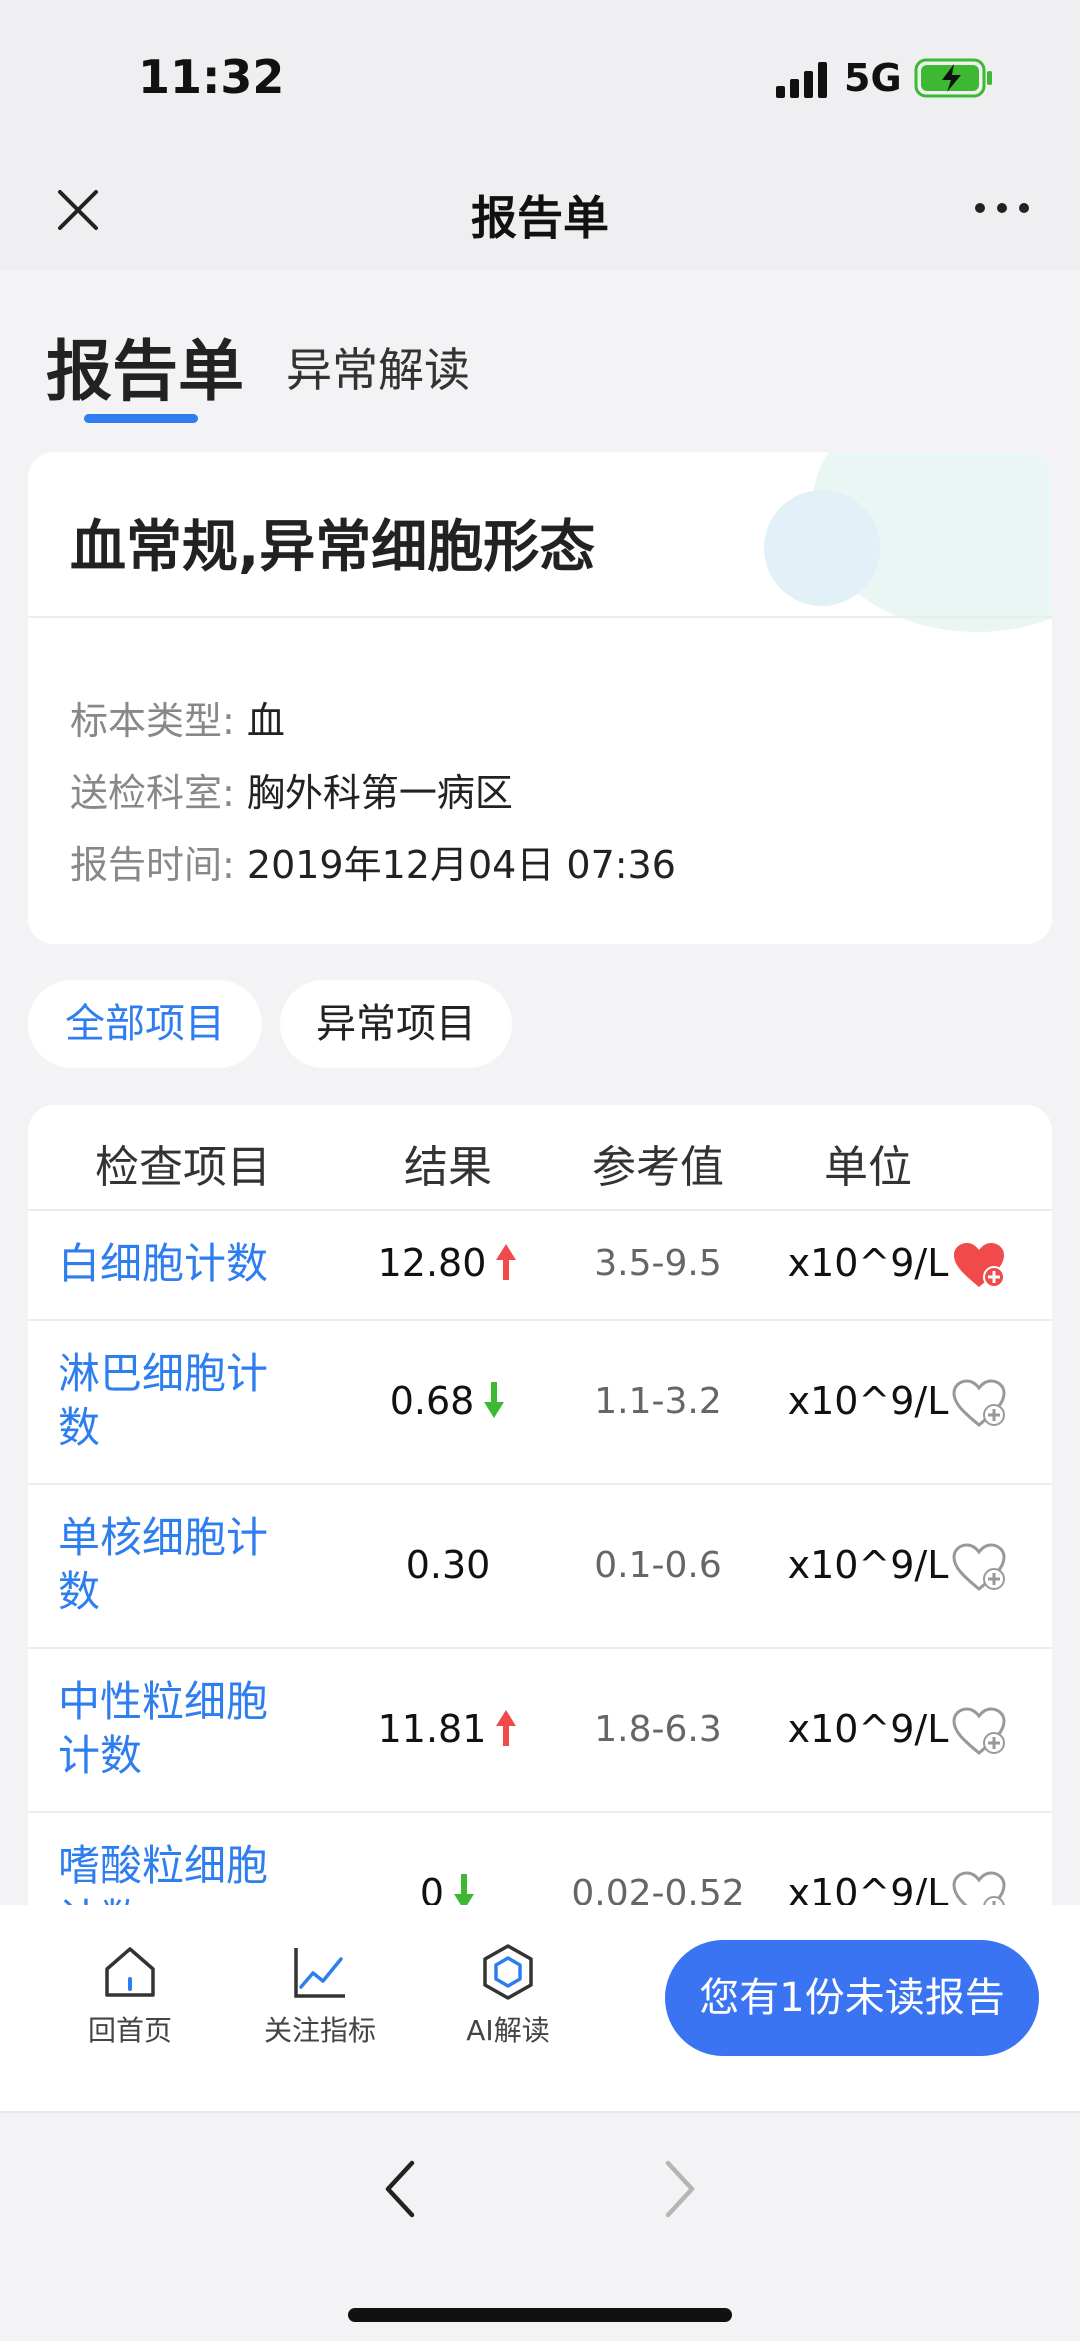 Image resolution: width=1080 pixels, height=2341 pixels. Describe the element at coordinates (145, 1024) in the screenshot. I see `filter-all-items: 全部项目` at that location.